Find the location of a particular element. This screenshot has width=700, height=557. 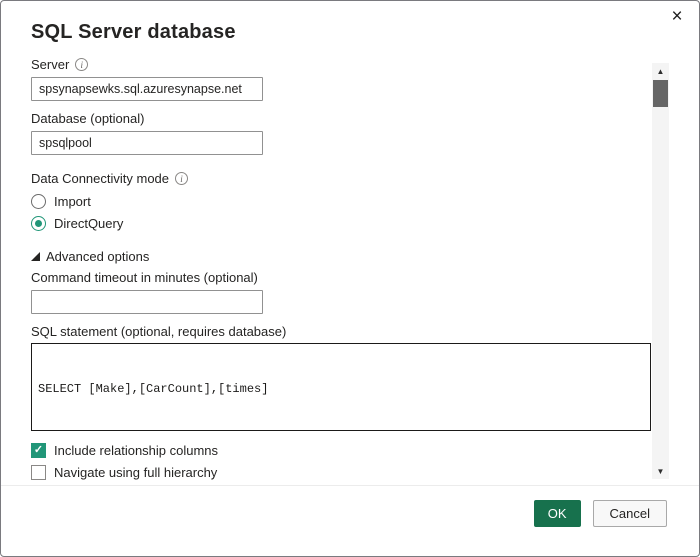

scrollbar-thumb is located at coordinates (660, 93).